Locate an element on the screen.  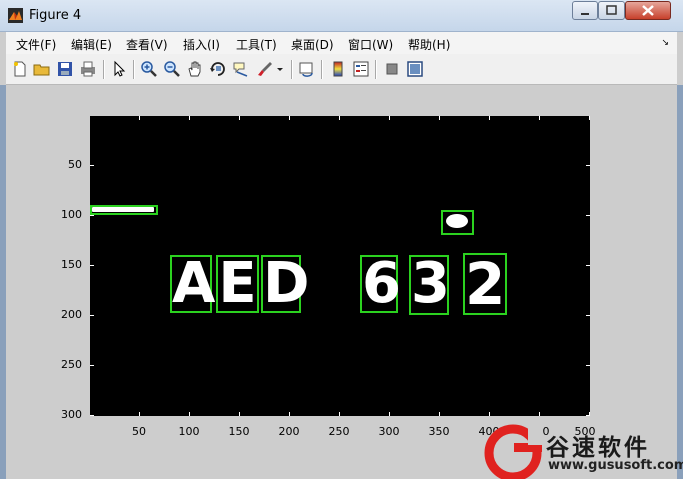
maximize-icon is located at coordinates (611, 10).